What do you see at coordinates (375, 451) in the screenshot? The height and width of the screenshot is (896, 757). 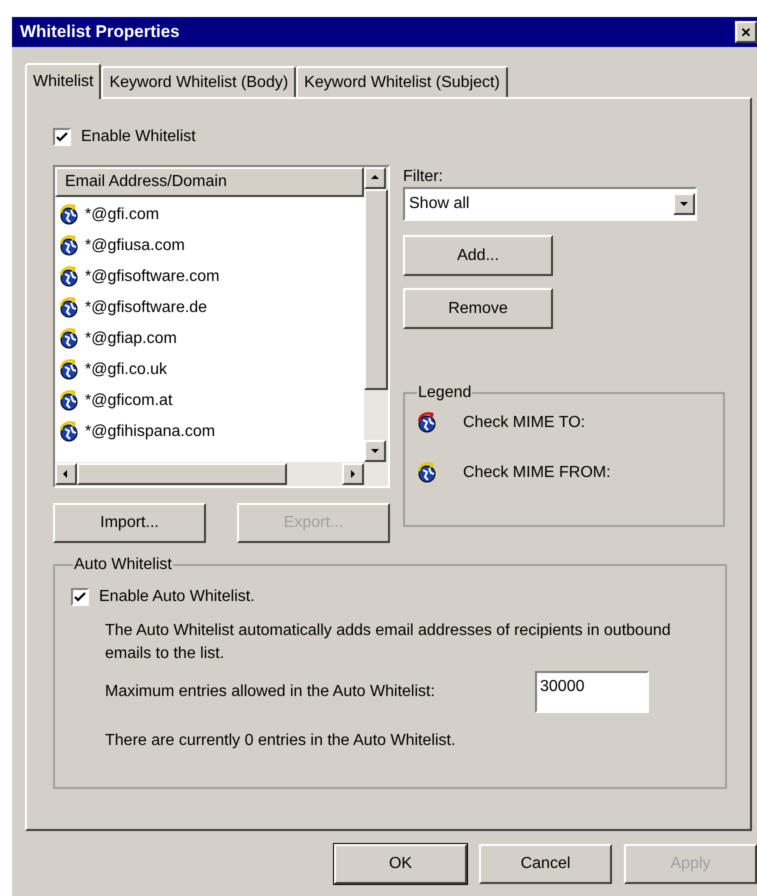 I see `scroll-down-button` at bounding box center [375, 451].